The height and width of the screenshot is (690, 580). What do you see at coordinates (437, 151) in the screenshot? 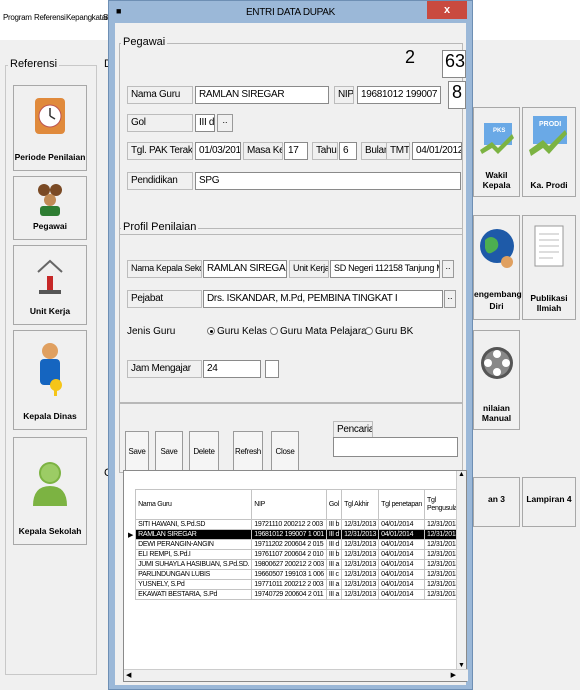
I see `tmt-field: 04/01/2012` at bounding box center [437, 151].